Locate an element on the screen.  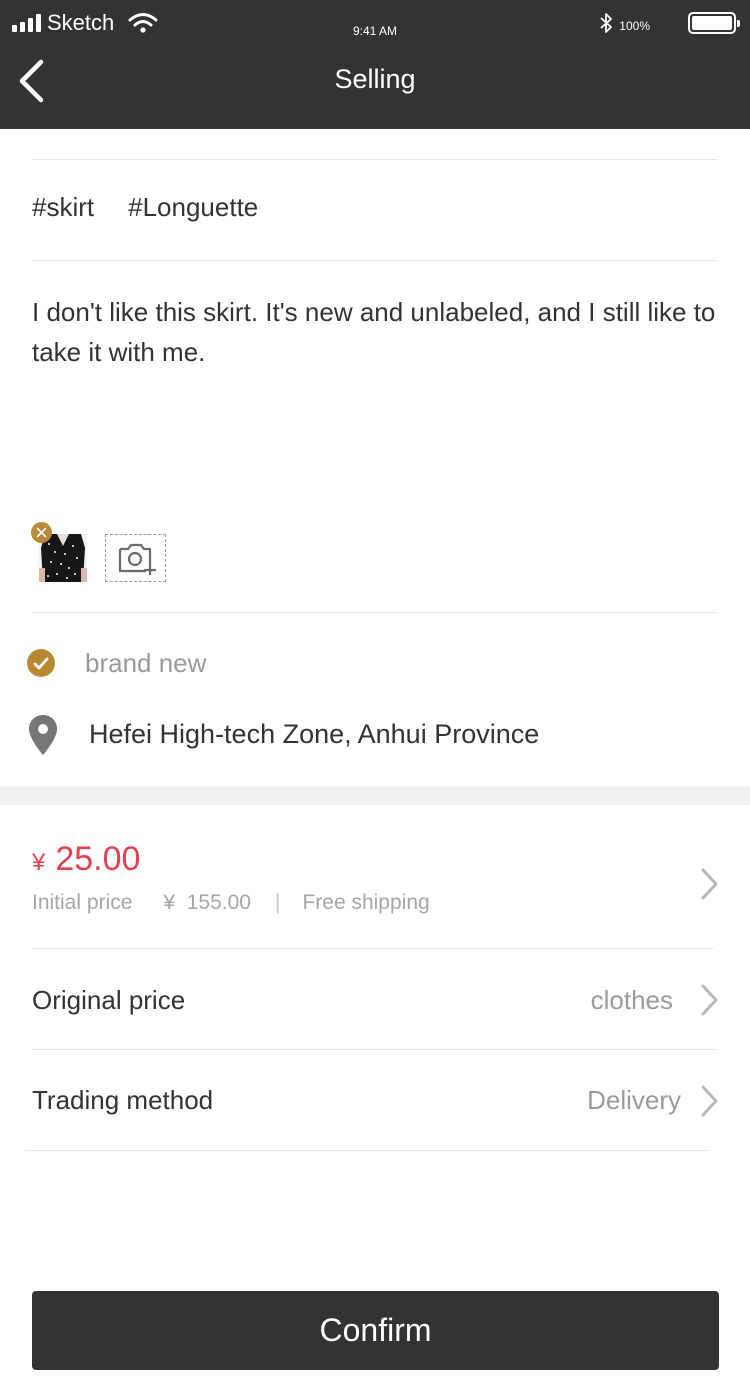
price-display: ¥ 25.00 is located at coordinates (86, 859).